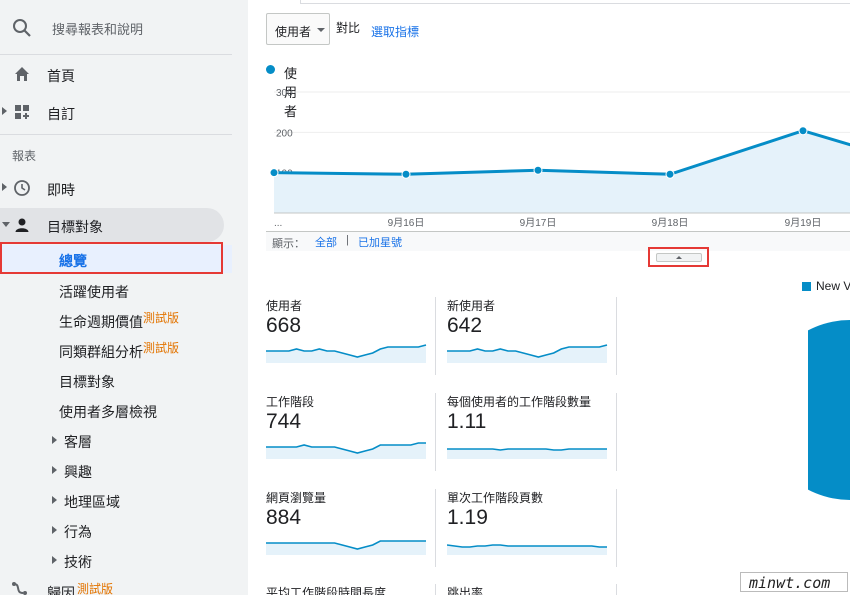 This screenshot has height=595, width=850. I want to click on chevron-up-icon, so click(679, 257).